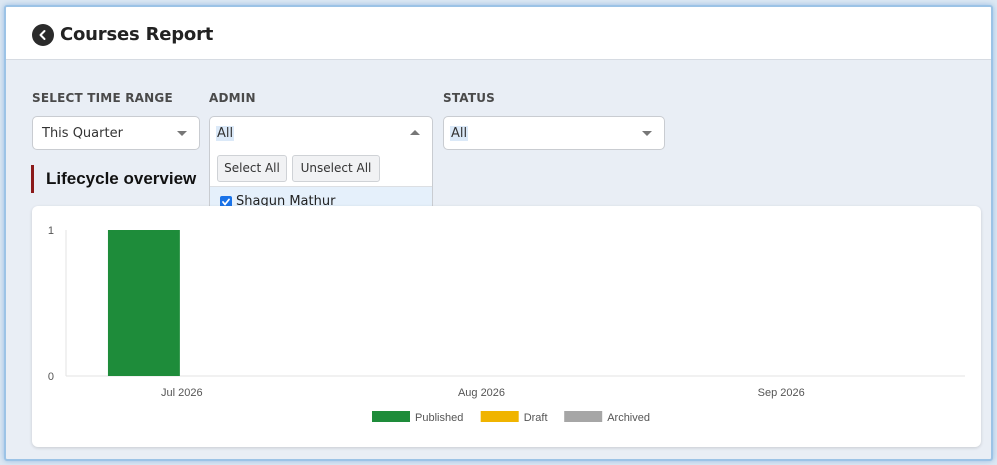 The width and height of the screenshot is (997, 465). Describe the element at coordinates (459, 133) in the screenshot. I see `status-value: All` at that location.